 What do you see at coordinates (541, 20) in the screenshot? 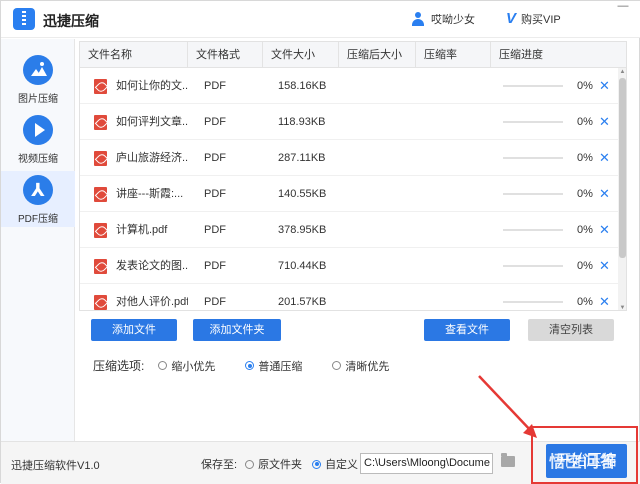
I see `buy-vip-label: 购买VIP` at bounding box center [541, 20].